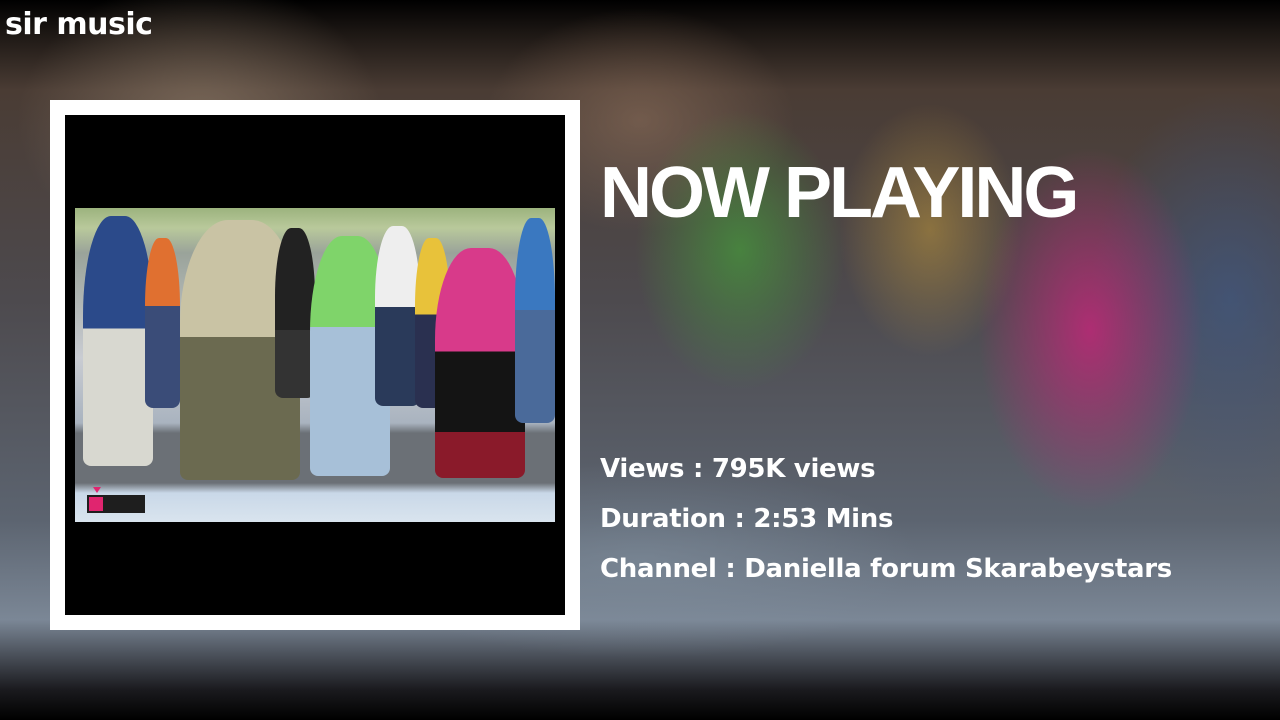  I want to click on logo-mark-icon, so click(96, 504).